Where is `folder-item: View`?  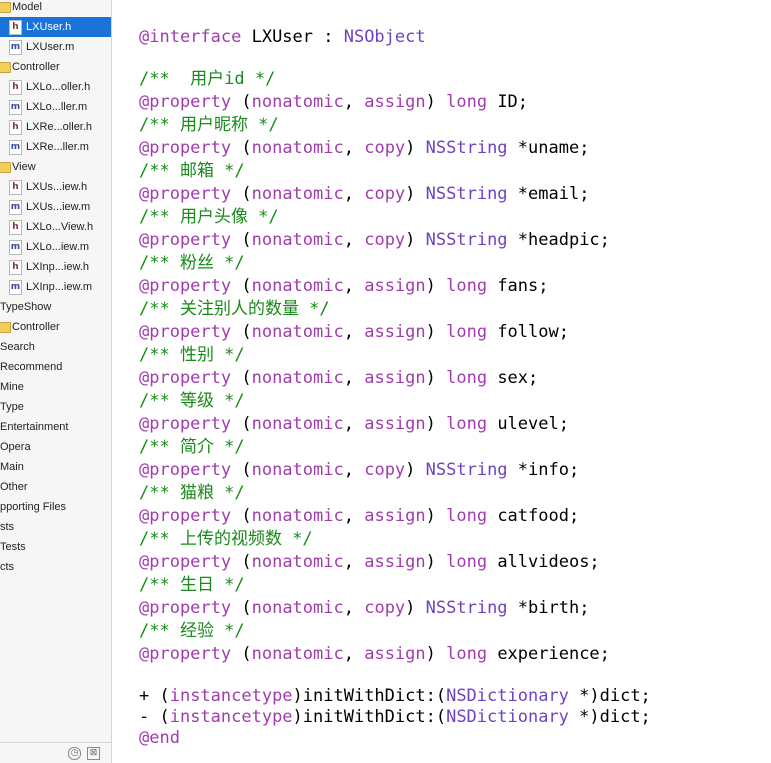 folder-item: View is located at coordinates (55, 167).